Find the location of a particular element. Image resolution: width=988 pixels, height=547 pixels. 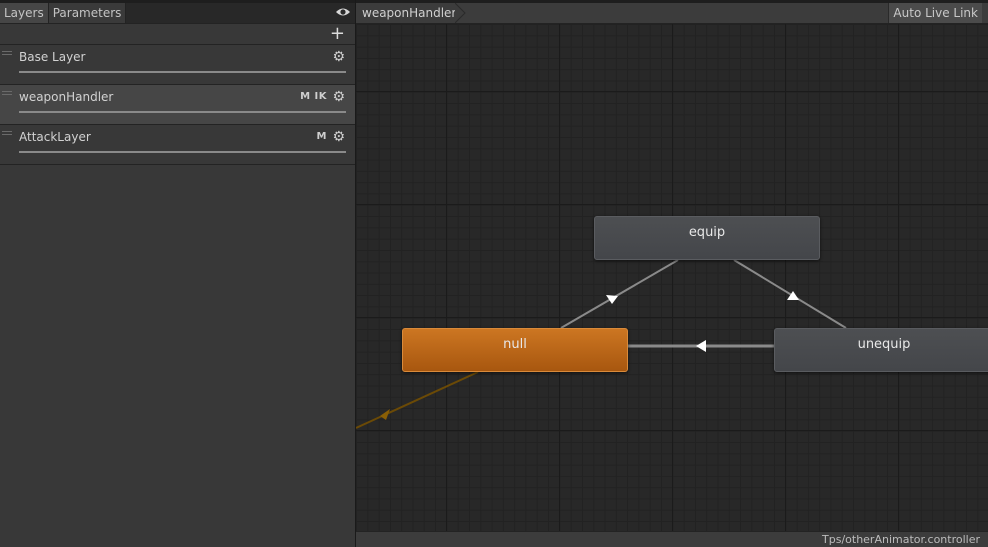

layer-name: Base Layer is located at coordinates (52, 57).